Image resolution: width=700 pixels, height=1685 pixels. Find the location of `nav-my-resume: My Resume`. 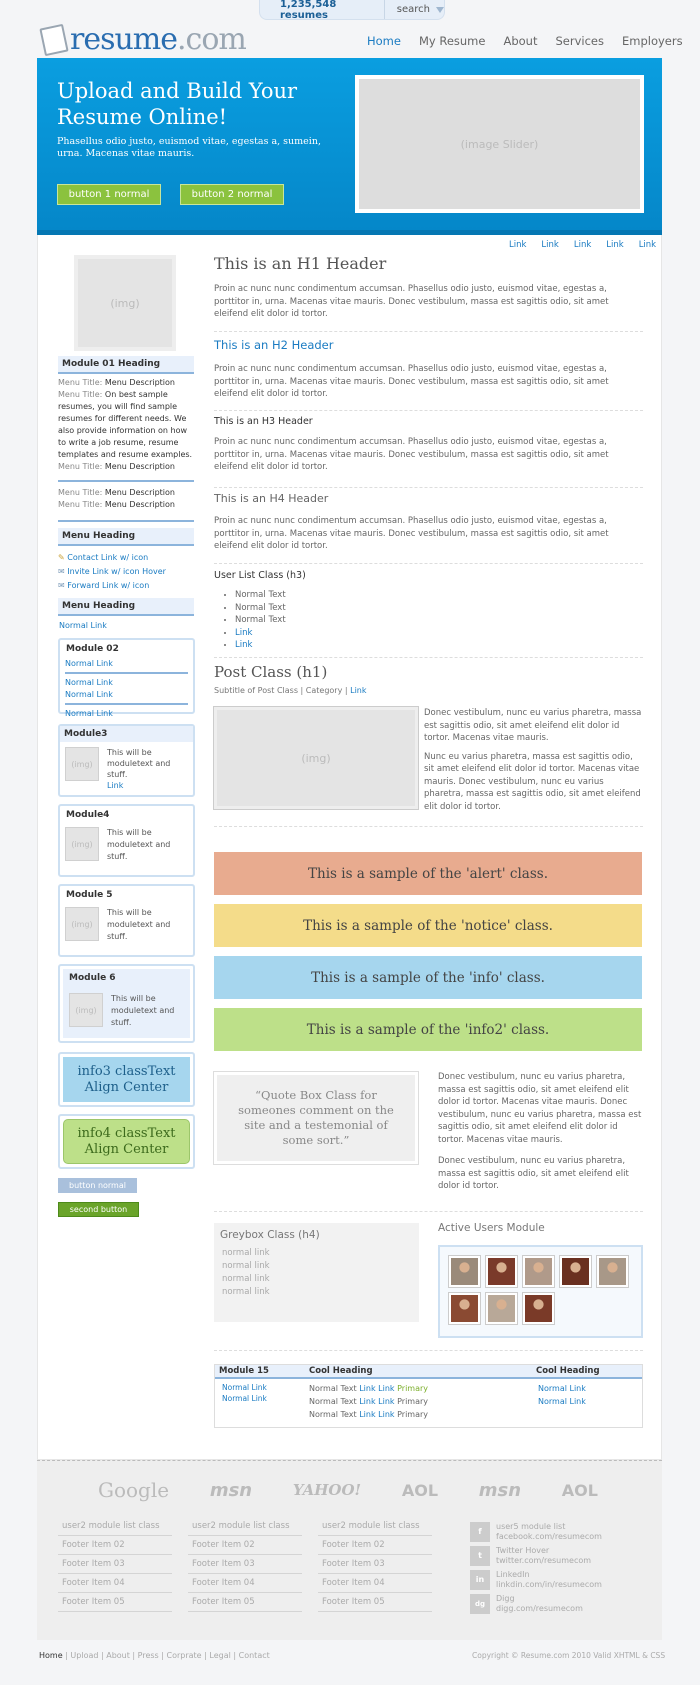

nav-my-resume: My Resume is located at coordinates (452, 41).